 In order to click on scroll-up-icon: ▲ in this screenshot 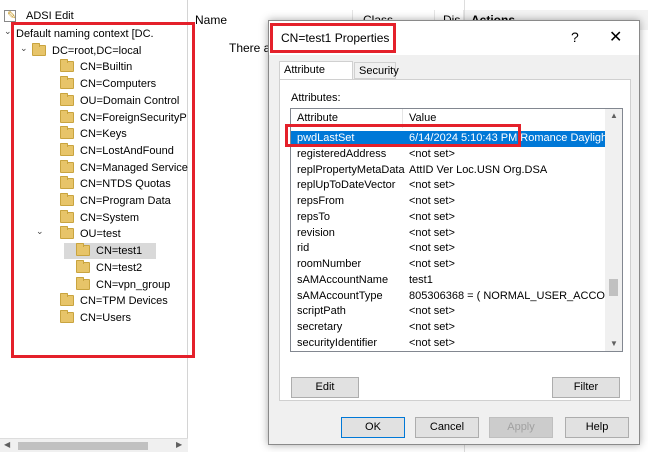, I will do `click(614, 115)`.